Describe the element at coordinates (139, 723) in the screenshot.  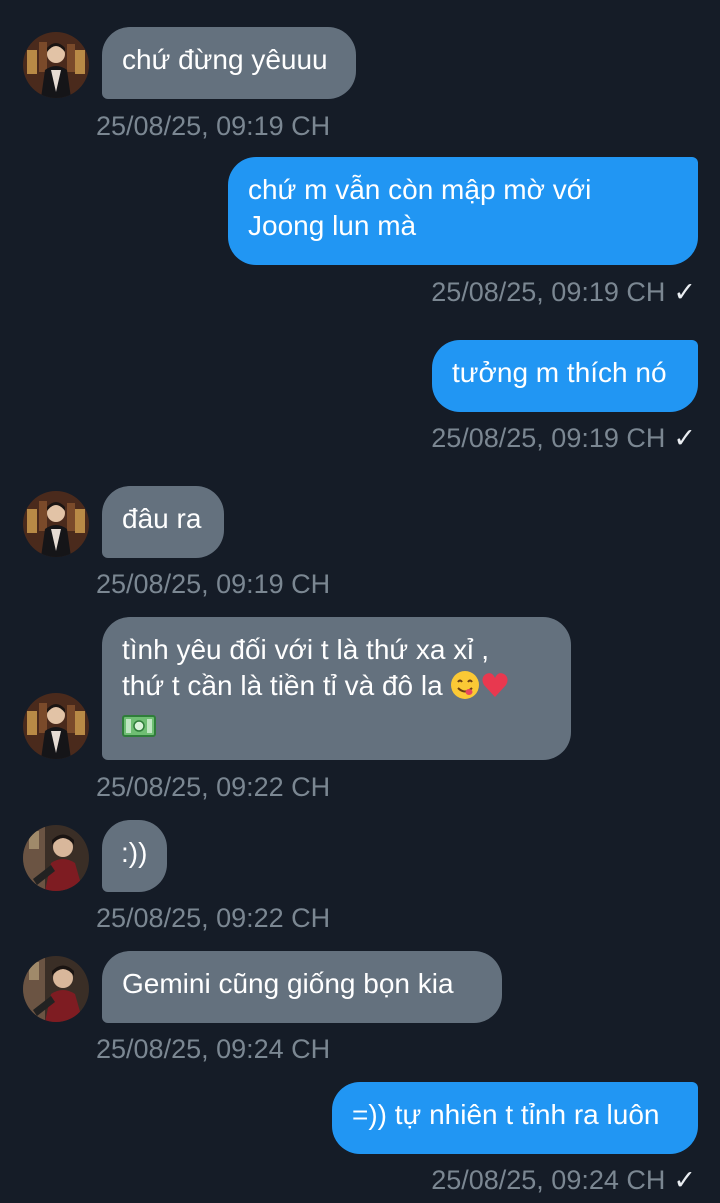
I see `dollar-banknote-emoji` at that location.